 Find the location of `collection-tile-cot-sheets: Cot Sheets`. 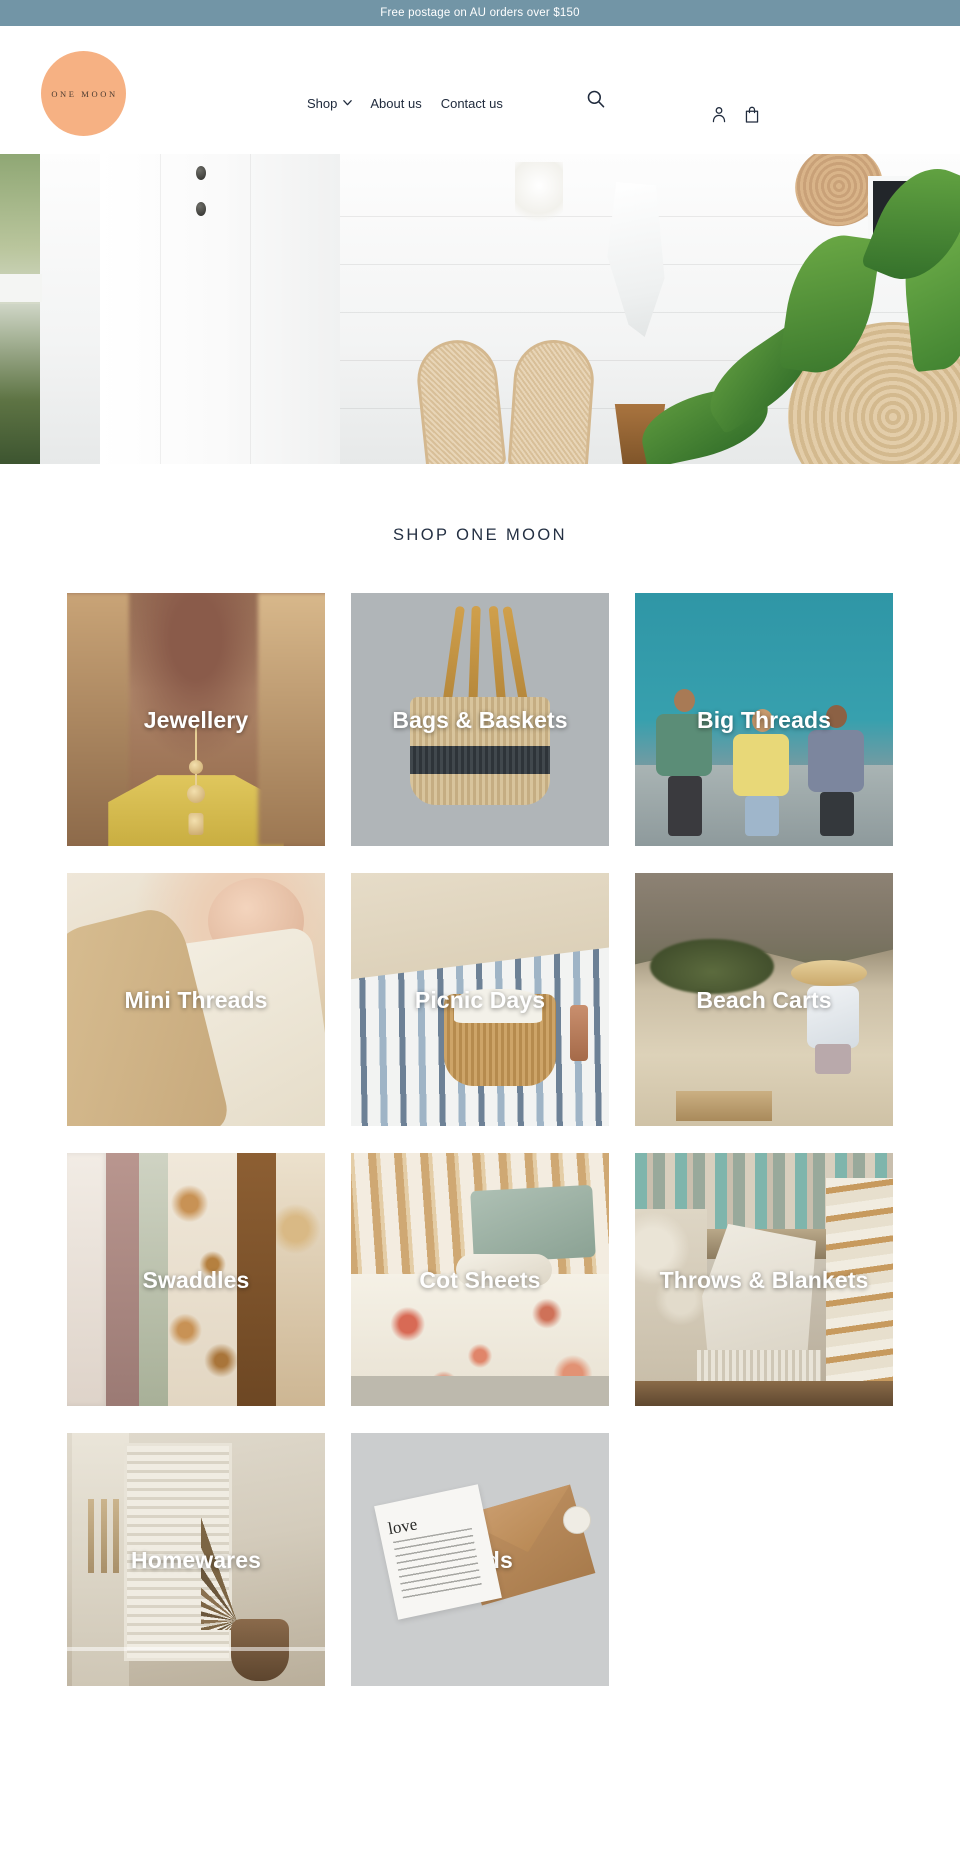

collection-tile-cot-sheets: Cot Sheets is located at coordinates (480, 1279).